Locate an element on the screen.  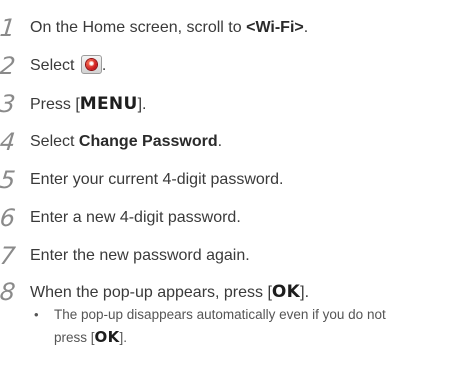
step-8: 8 When the pop-up appears, press [OK]. is located at coordinates (235, 292).